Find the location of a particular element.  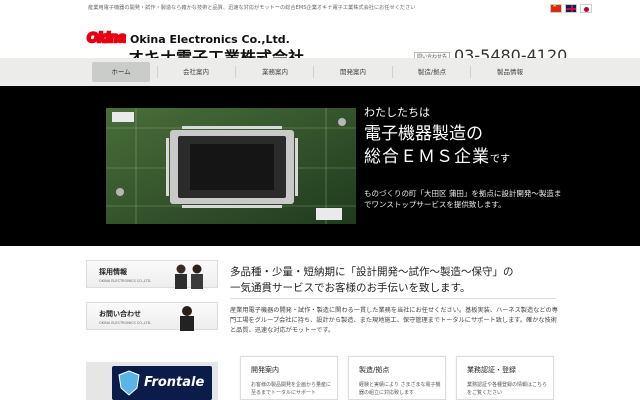

nav-item-business: 業務案内 is located at coordinates (275, 72).